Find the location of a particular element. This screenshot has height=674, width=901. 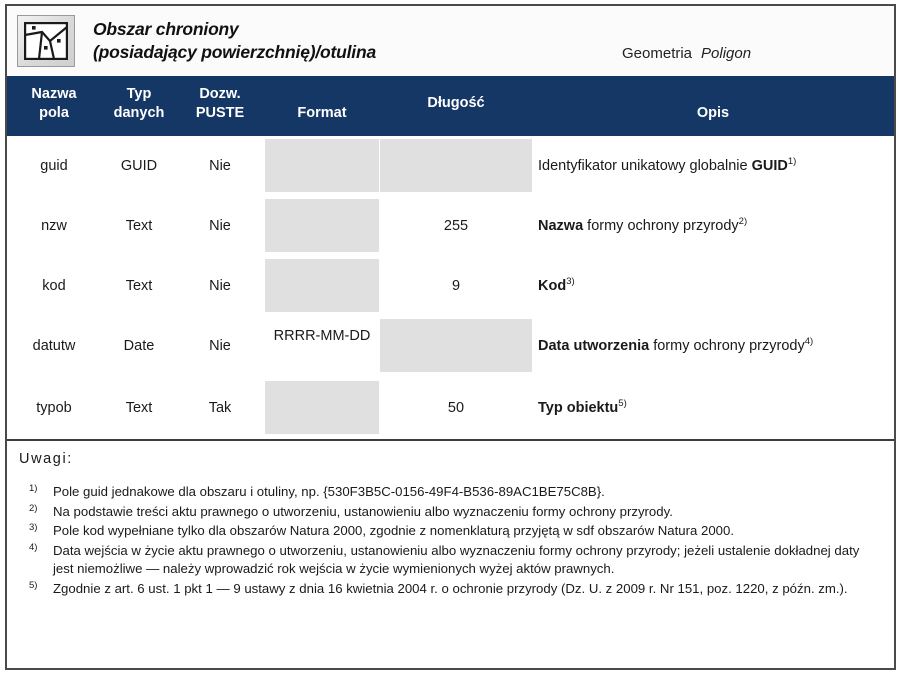

note-marker: 4) is located at coordinates (33, 547).